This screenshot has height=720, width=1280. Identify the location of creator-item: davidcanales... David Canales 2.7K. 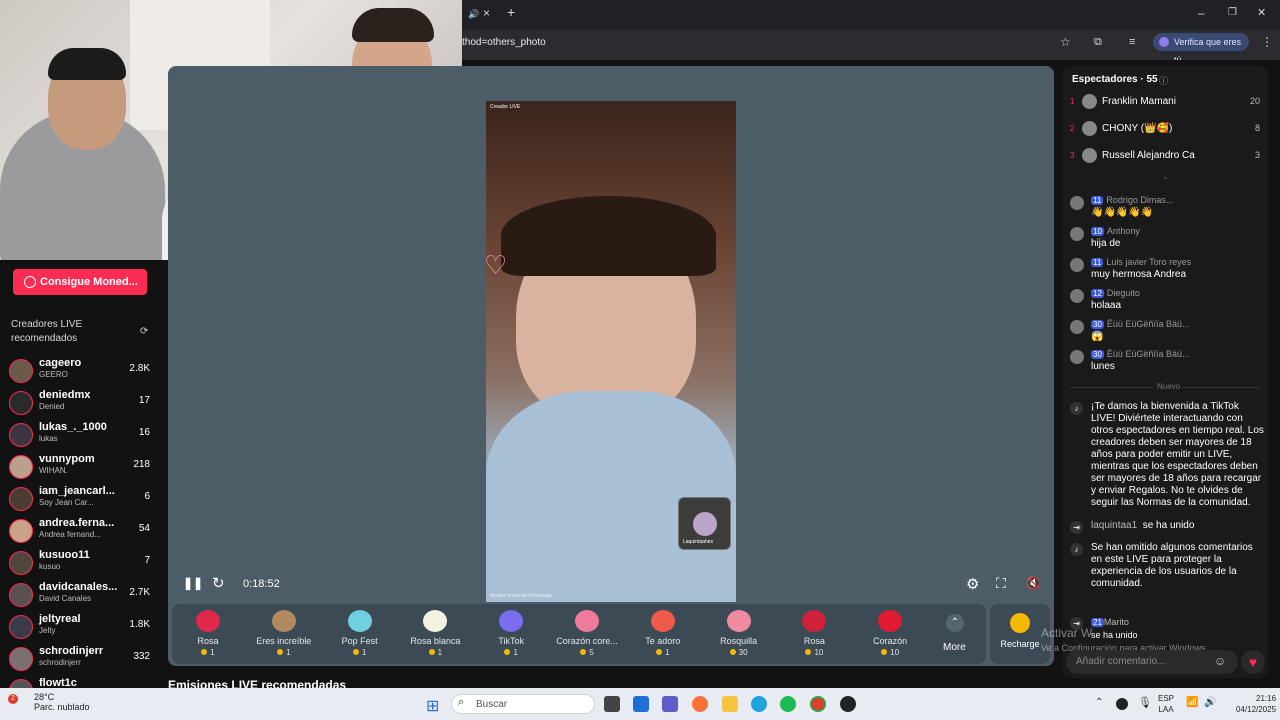
(81, 595).